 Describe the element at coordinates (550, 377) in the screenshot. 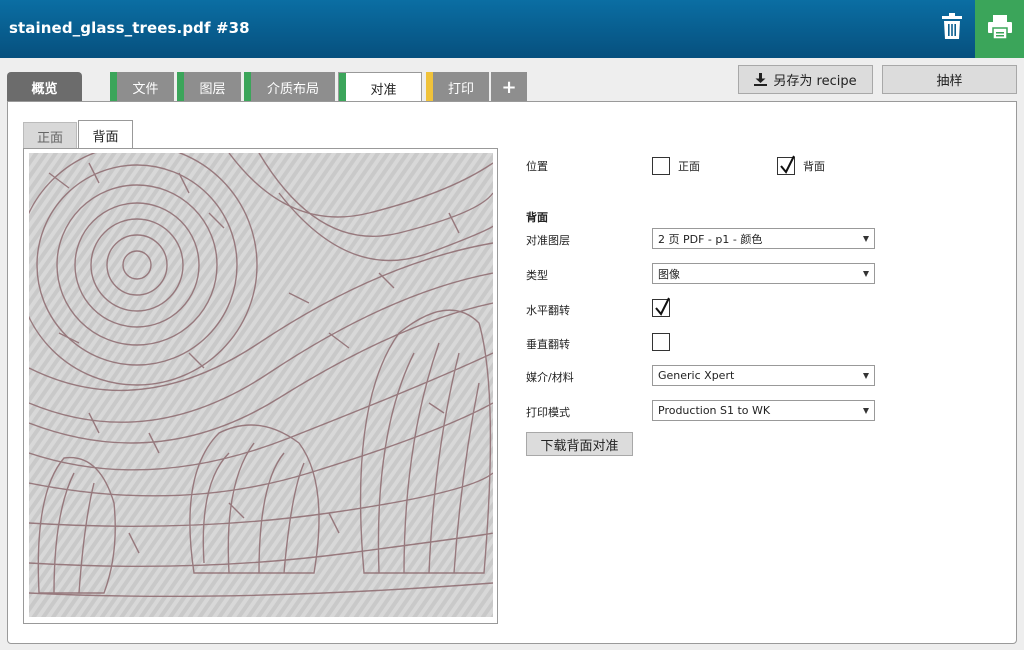

I see `media-label: 媒介/材料` at that location.